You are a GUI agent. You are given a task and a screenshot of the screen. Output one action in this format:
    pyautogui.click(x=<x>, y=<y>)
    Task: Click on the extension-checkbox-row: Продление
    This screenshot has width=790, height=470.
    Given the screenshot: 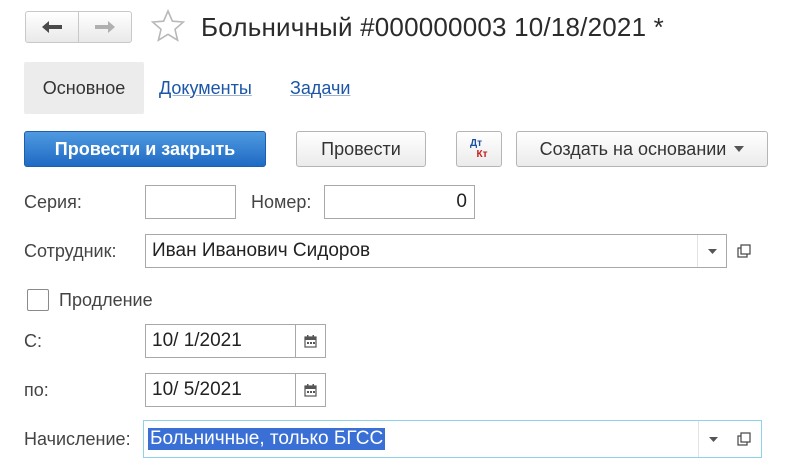 What is the action you would take?
    pyautogui.click(x=90, y=300)
    